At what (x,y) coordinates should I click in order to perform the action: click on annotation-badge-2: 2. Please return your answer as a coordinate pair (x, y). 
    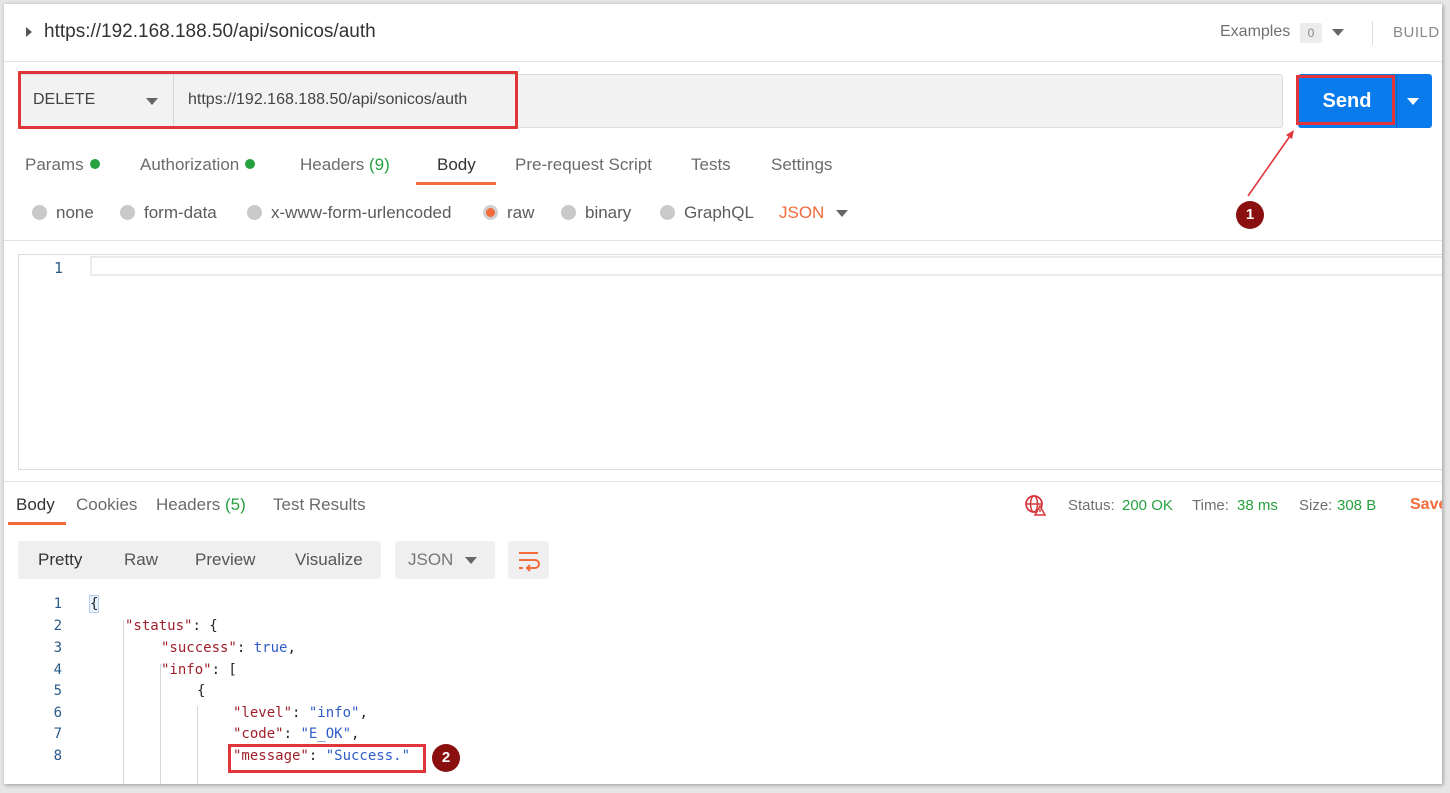
    Looking at the image, I should click on (446, 758).